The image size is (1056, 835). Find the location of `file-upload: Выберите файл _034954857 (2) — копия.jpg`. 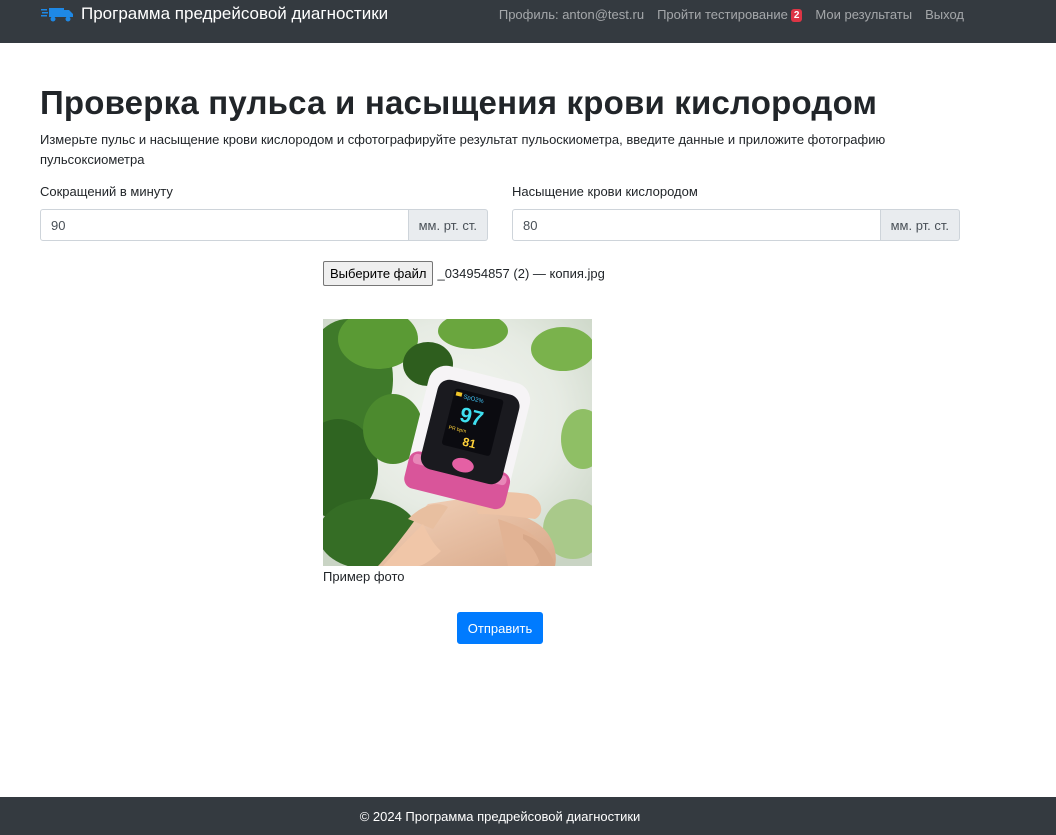

file-upload: Выберите файл _034954857 (2) — копия.jpg is located at coordinates (464, 273).